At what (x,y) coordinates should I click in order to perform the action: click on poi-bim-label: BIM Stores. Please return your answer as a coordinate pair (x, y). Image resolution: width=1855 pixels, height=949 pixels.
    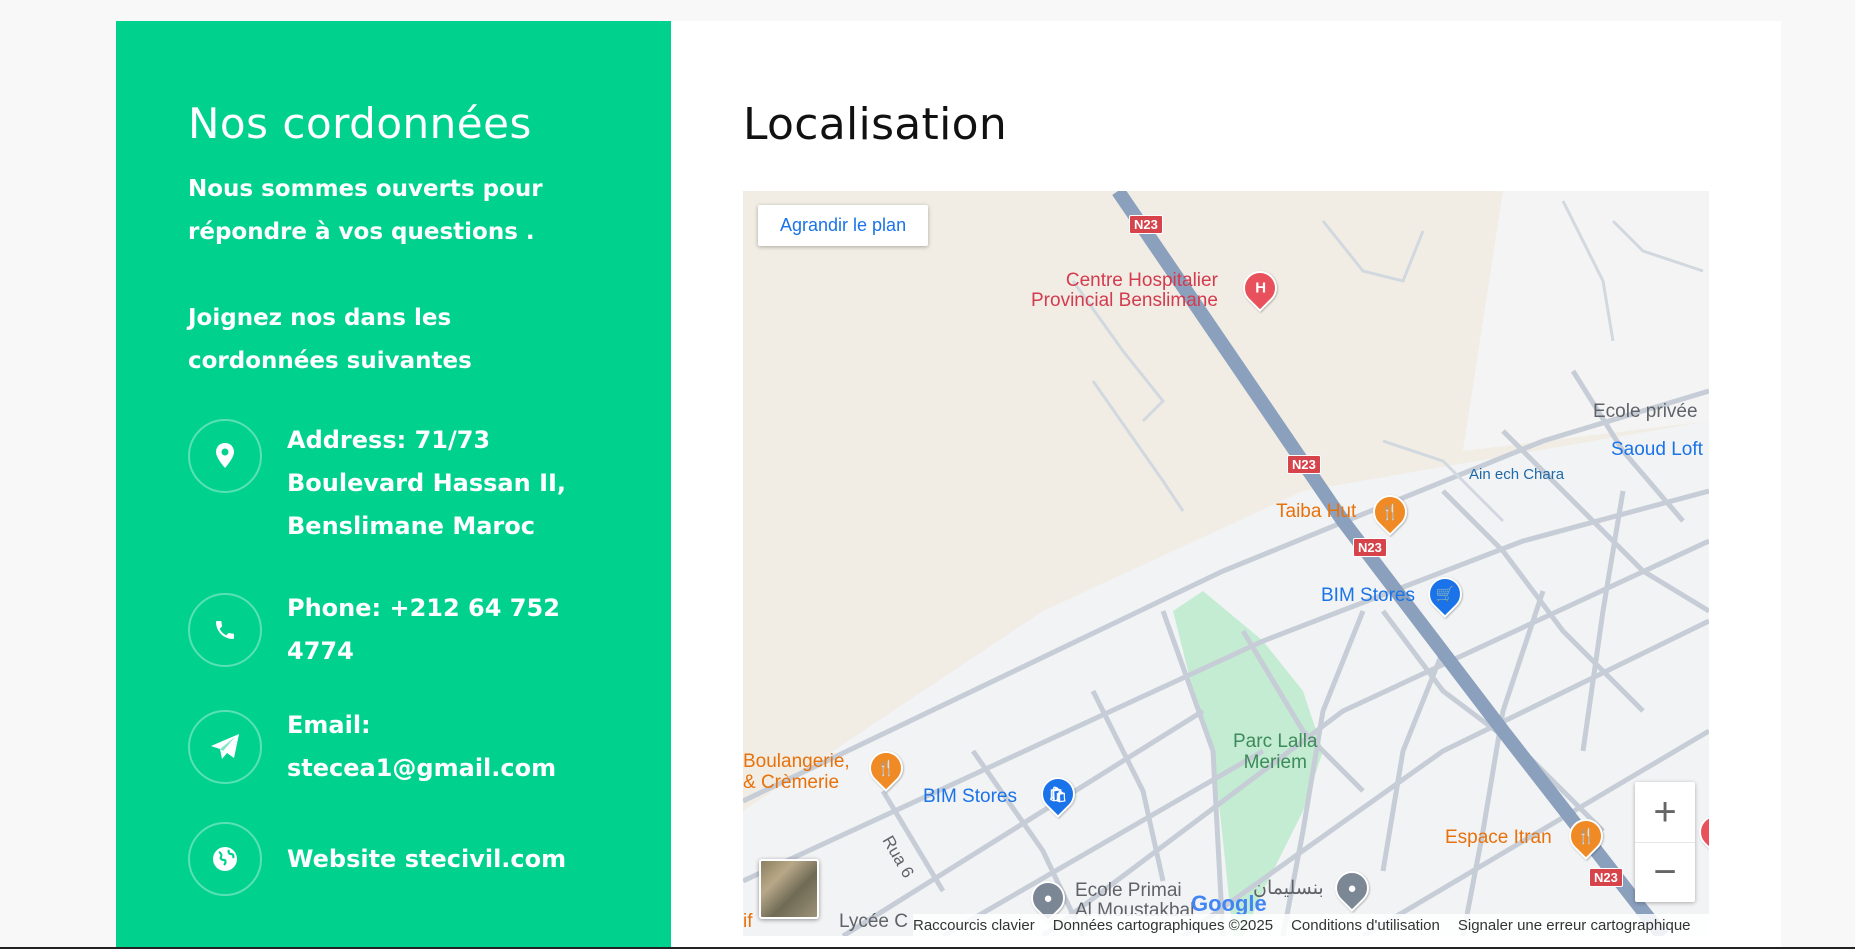
    Looking at the image, I should click on (1368, 596).